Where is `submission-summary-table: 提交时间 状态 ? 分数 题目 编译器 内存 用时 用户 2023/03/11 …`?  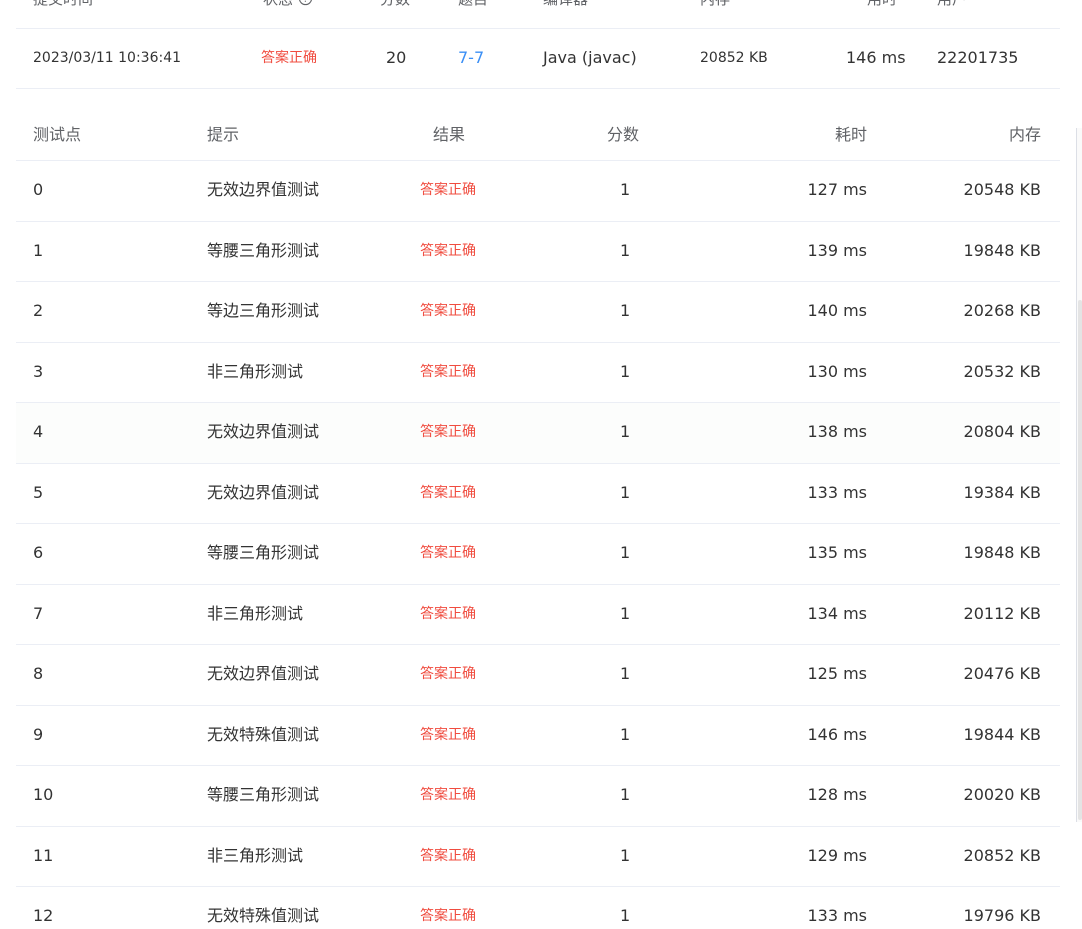
submission-summary-table: 提交时间 状态 ? 分数 题目 编译器 内存 用时 用户 2023/03/11 … is located at coordinates (538, 44).